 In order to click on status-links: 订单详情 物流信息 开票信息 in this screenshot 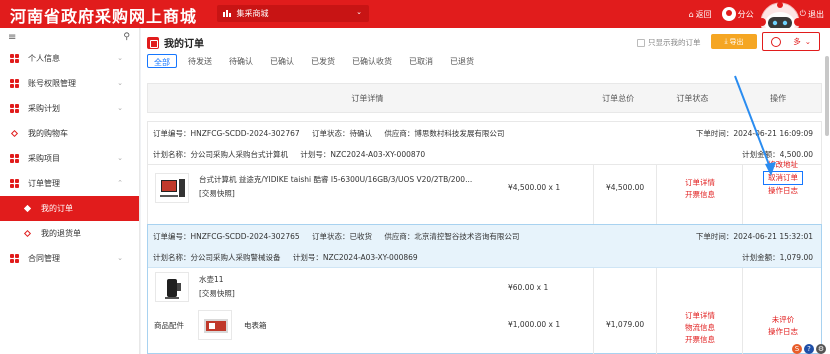, I will do `click(700, 328)`.